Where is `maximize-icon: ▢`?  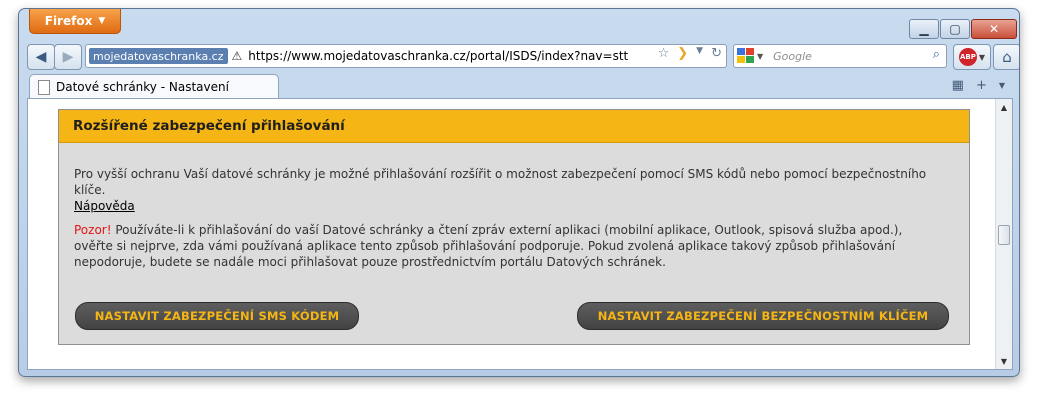
maximize-icon: ▢ is located at coordinates (955, 29).